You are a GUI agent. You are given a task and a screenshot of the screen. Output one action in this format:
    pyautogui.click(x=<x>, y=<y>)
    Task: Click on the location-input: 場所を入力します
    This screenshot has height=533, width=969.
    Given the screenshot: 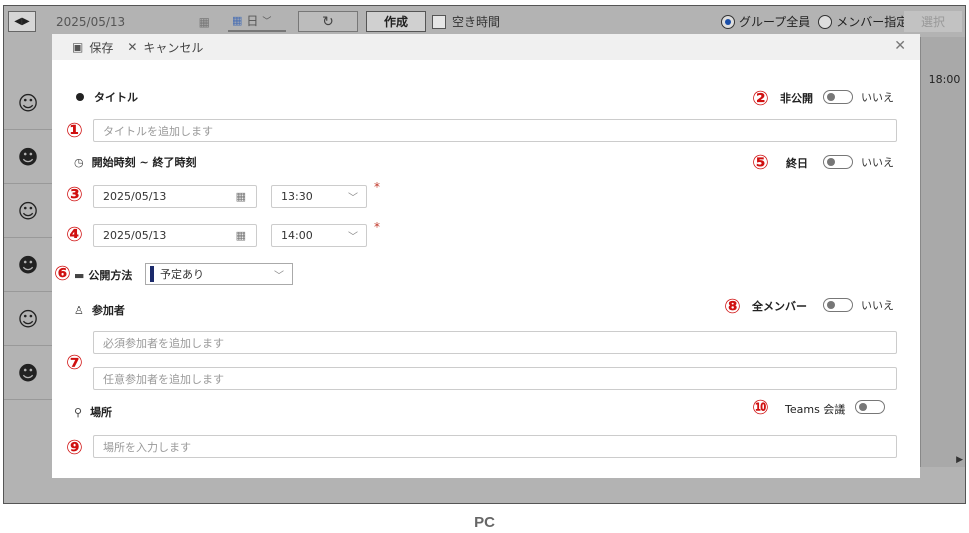 What is the action you would take?
    pyautogui.click(x=495, y=446)
    